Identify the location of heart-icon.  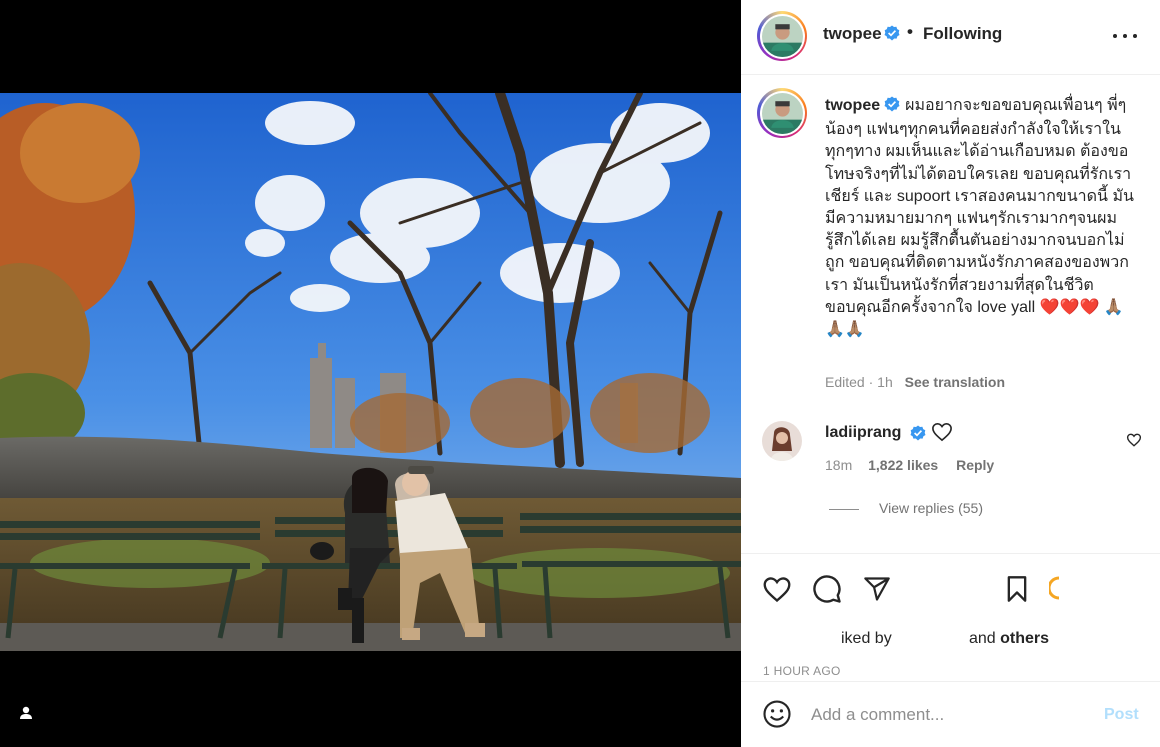
(777, 589).